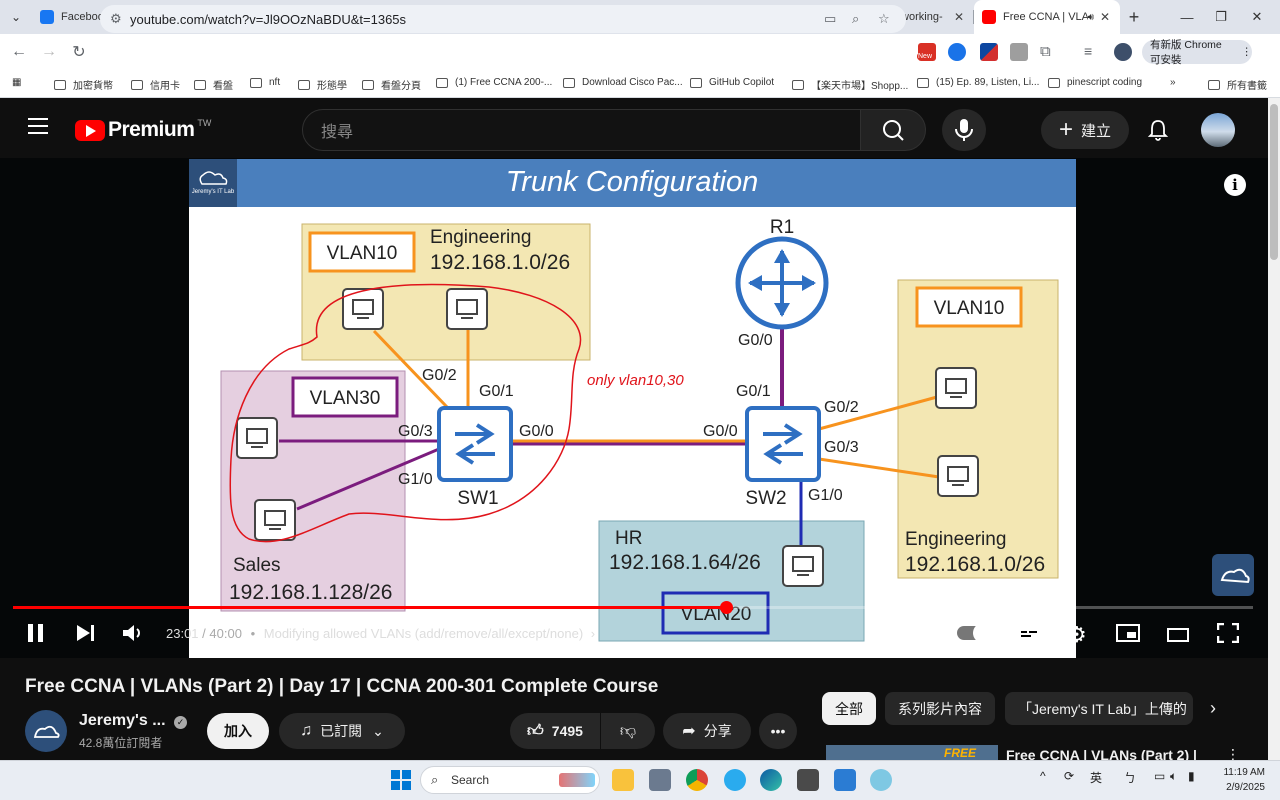 This screenshot has height=800, width=1280. I want to click on chrome-update-button: 有新版 Chrome 可安裝 ⋮, so click(1197, 52).